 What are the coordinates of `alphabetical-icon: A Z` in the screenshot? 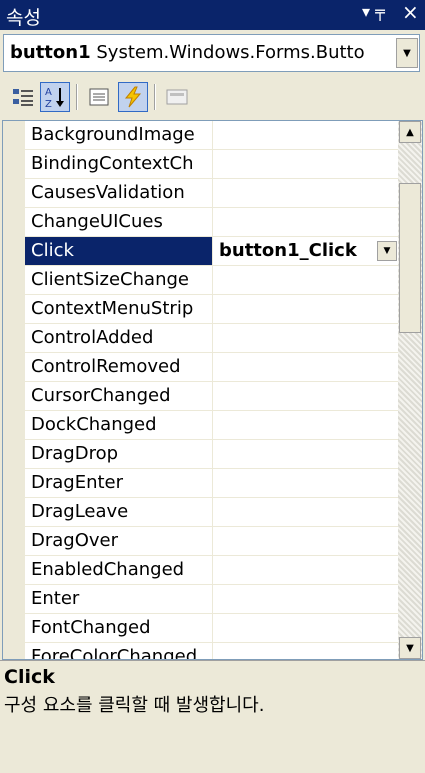 It's located at (54, 98).